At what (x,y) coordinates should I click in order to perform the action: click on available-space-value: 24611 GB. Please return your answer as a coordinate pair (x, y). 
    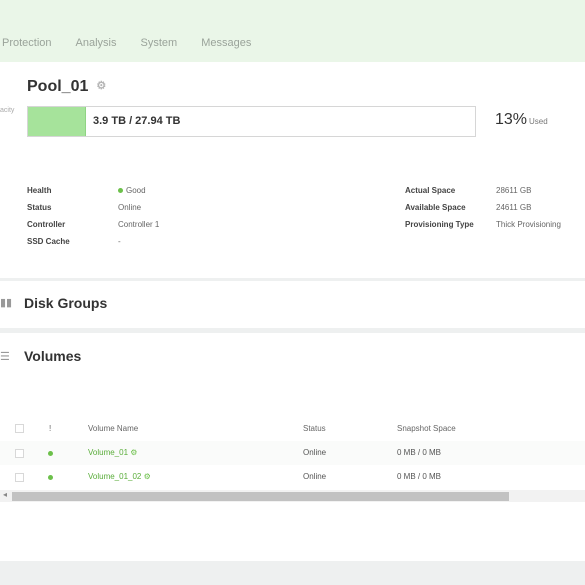
    Looking at the image, I should click on (514, 207).